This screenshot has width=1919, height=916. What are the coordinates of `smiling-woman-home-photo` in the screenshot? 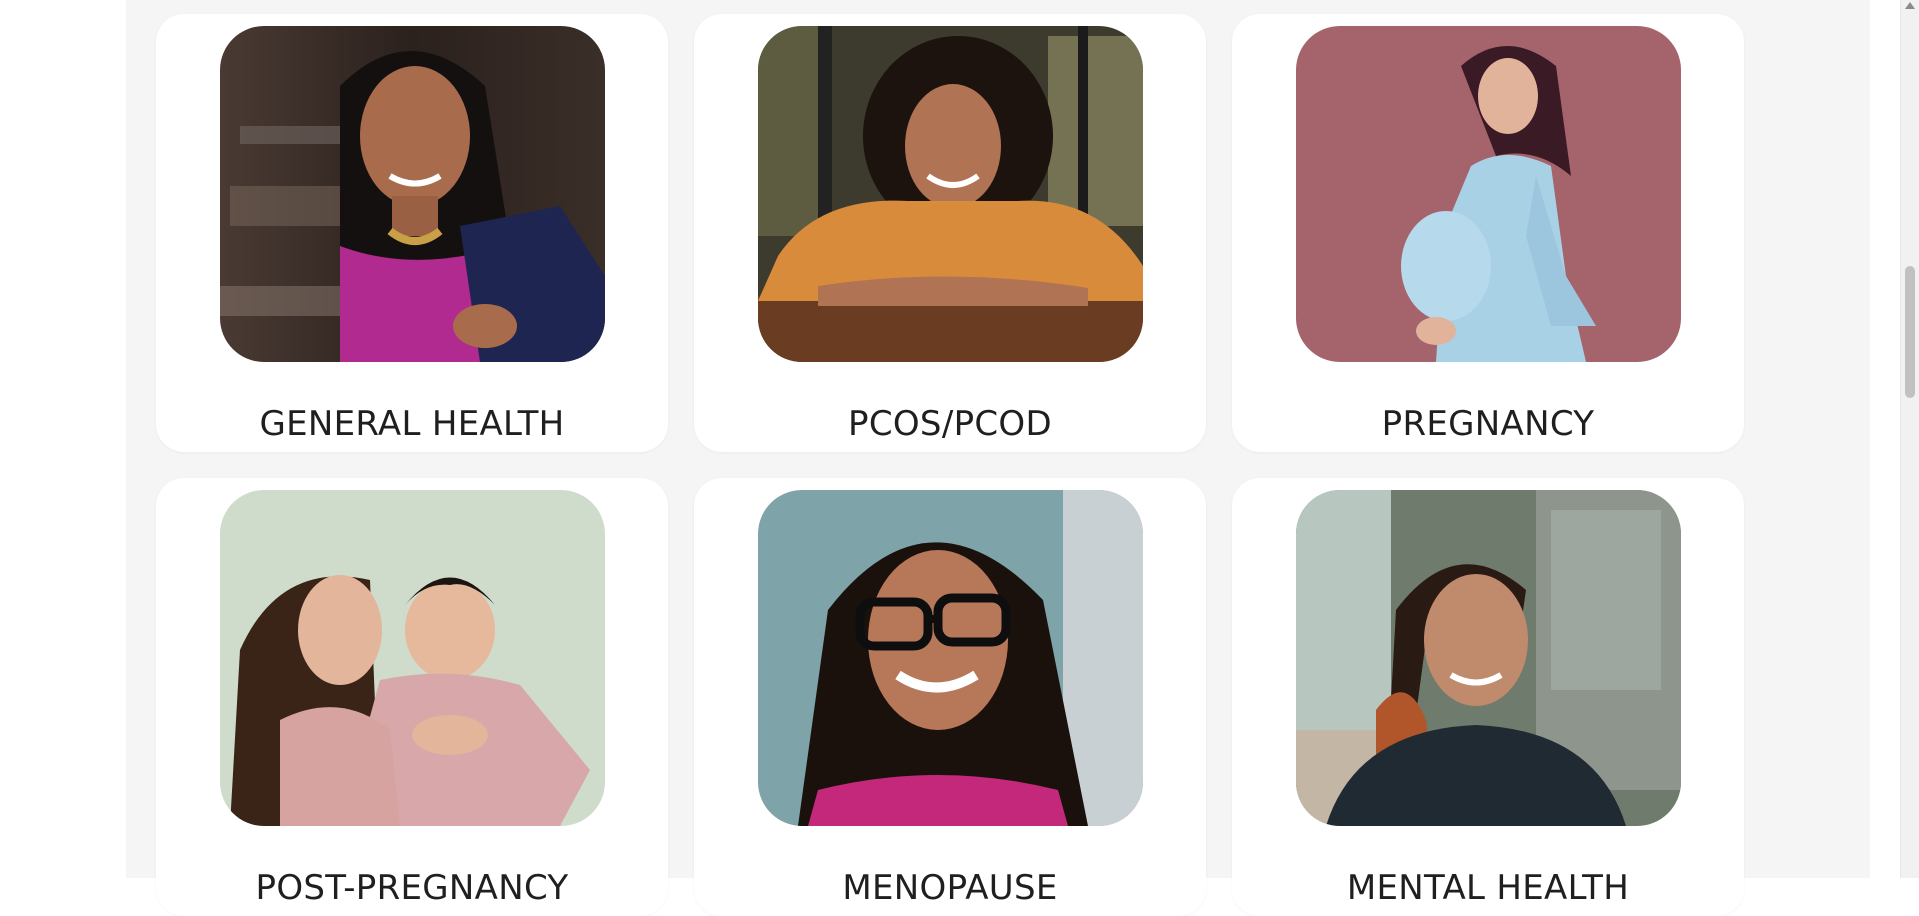 It's located at (1488, 658).